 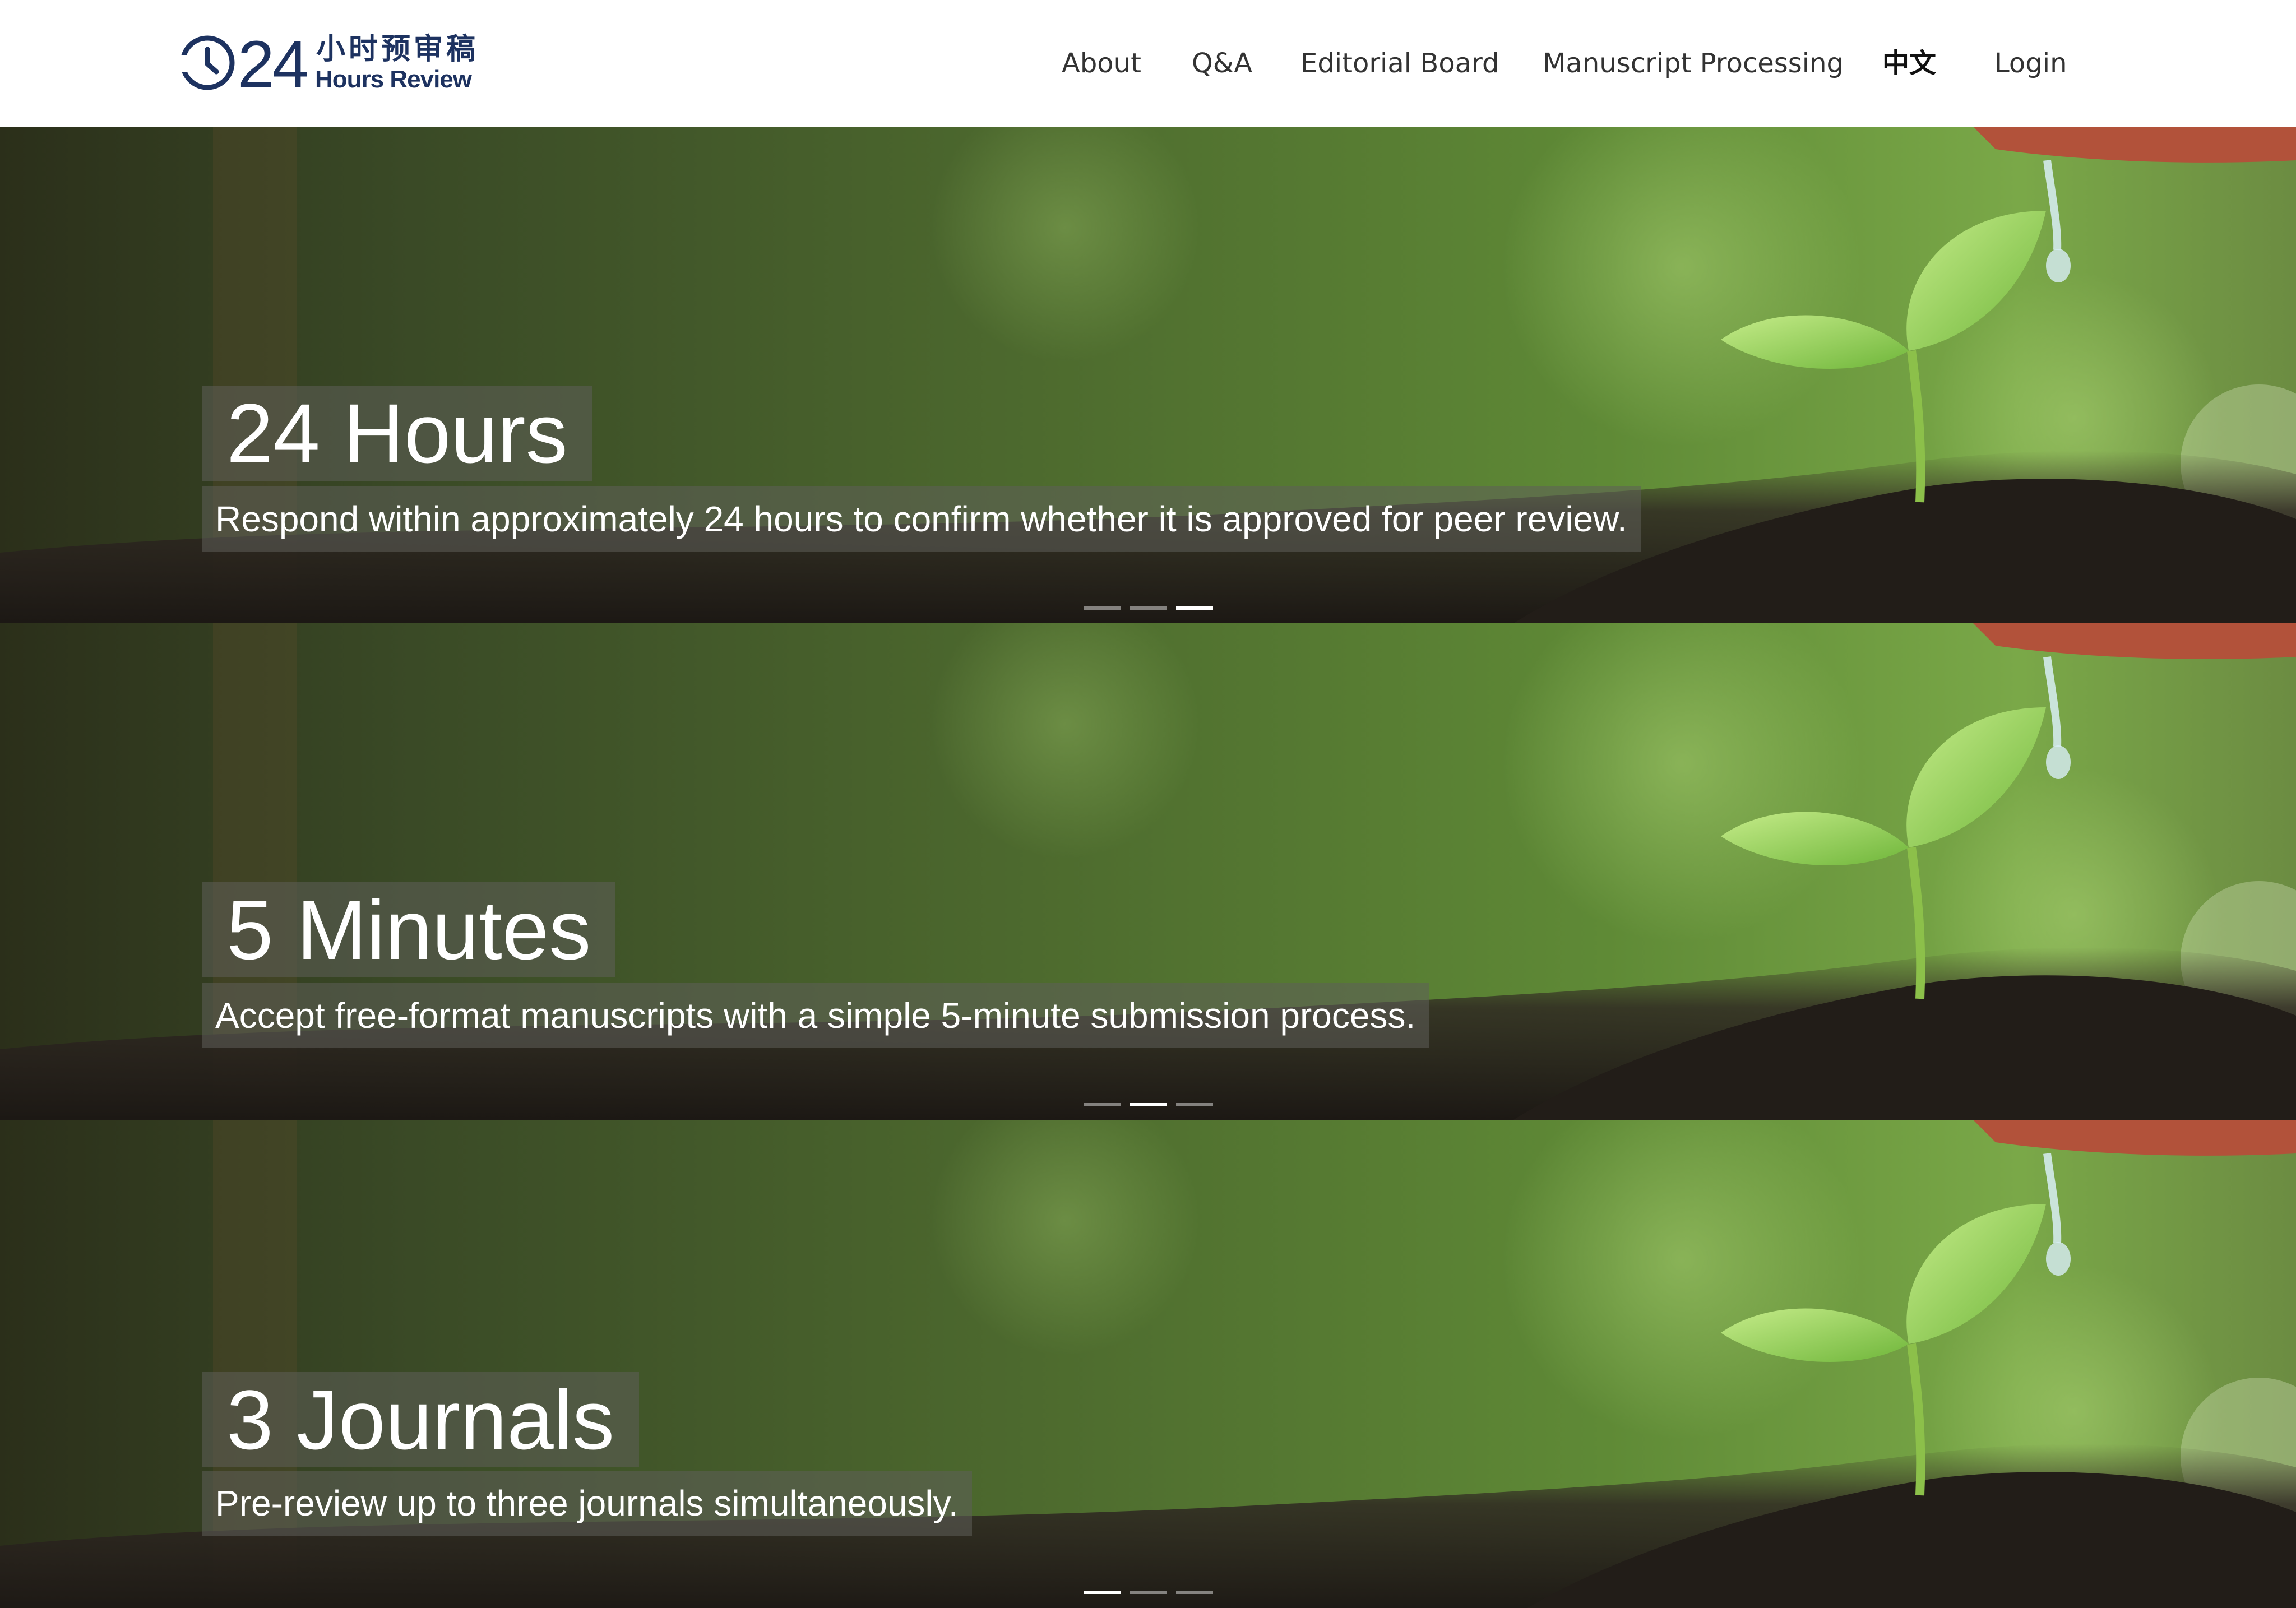 I want to click on nav-login: Login, so click(x=2030, y=63).